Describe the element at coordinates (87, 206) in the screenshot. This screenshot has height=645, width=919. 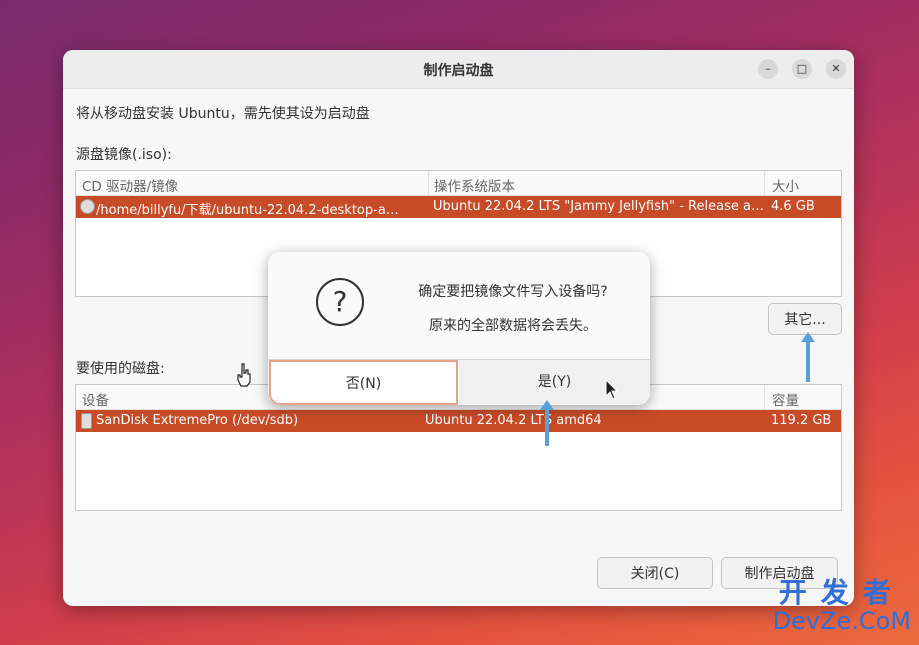
I see `cd-icon` at that location.